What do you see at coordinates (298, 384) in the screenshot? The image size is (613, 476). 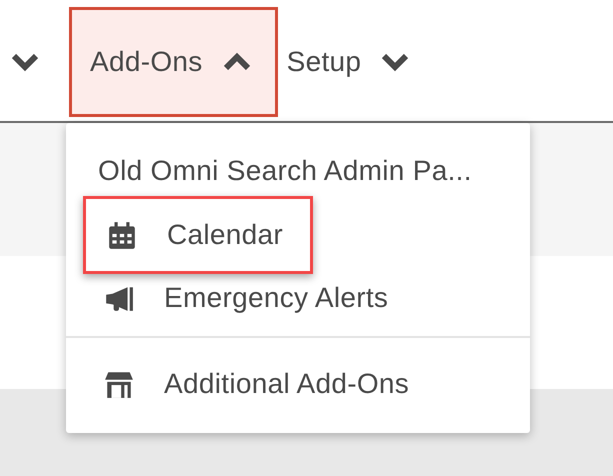 I see `menu-item: Additional Add-Ons` at bounding box center [298, 384].